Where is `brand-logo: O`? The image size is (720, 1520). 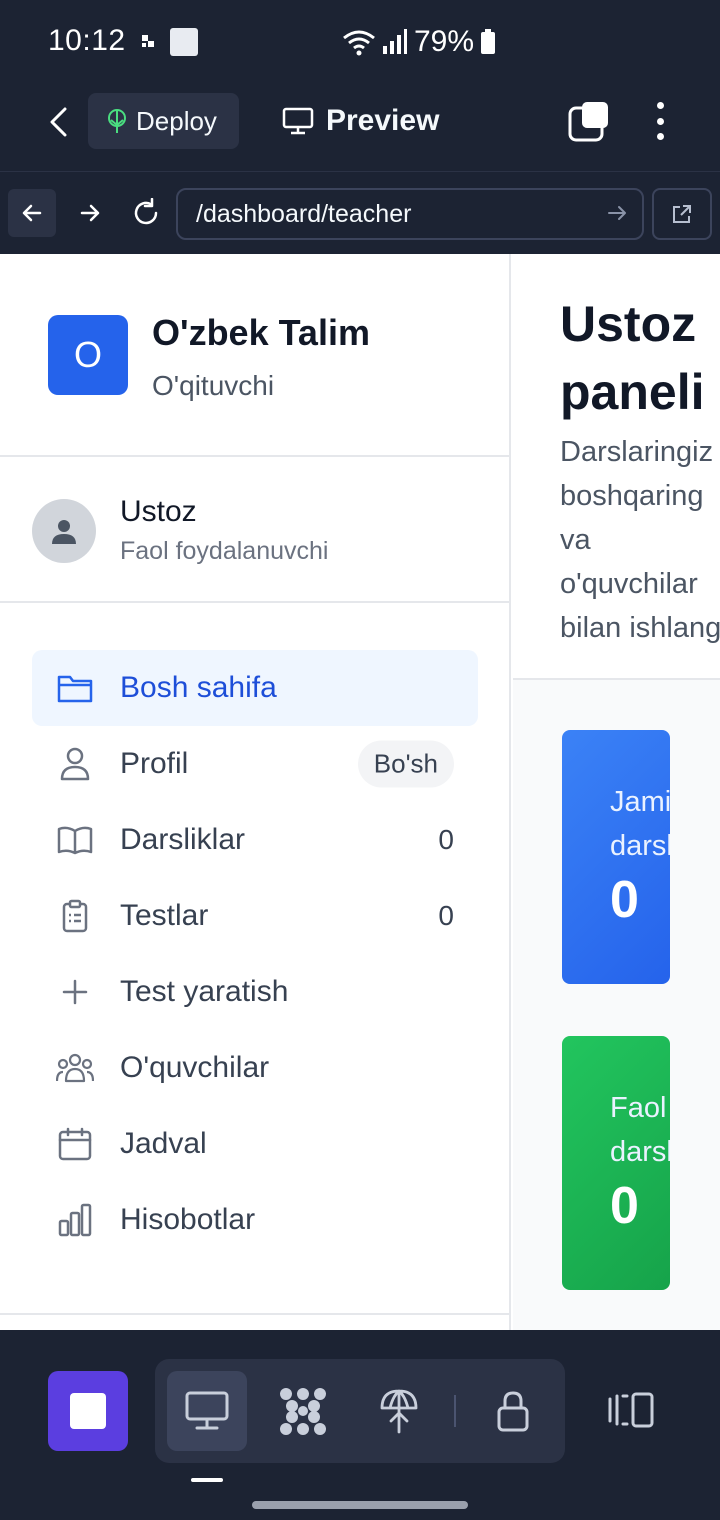 brand-logo: O is located at coordinates (88, 355).